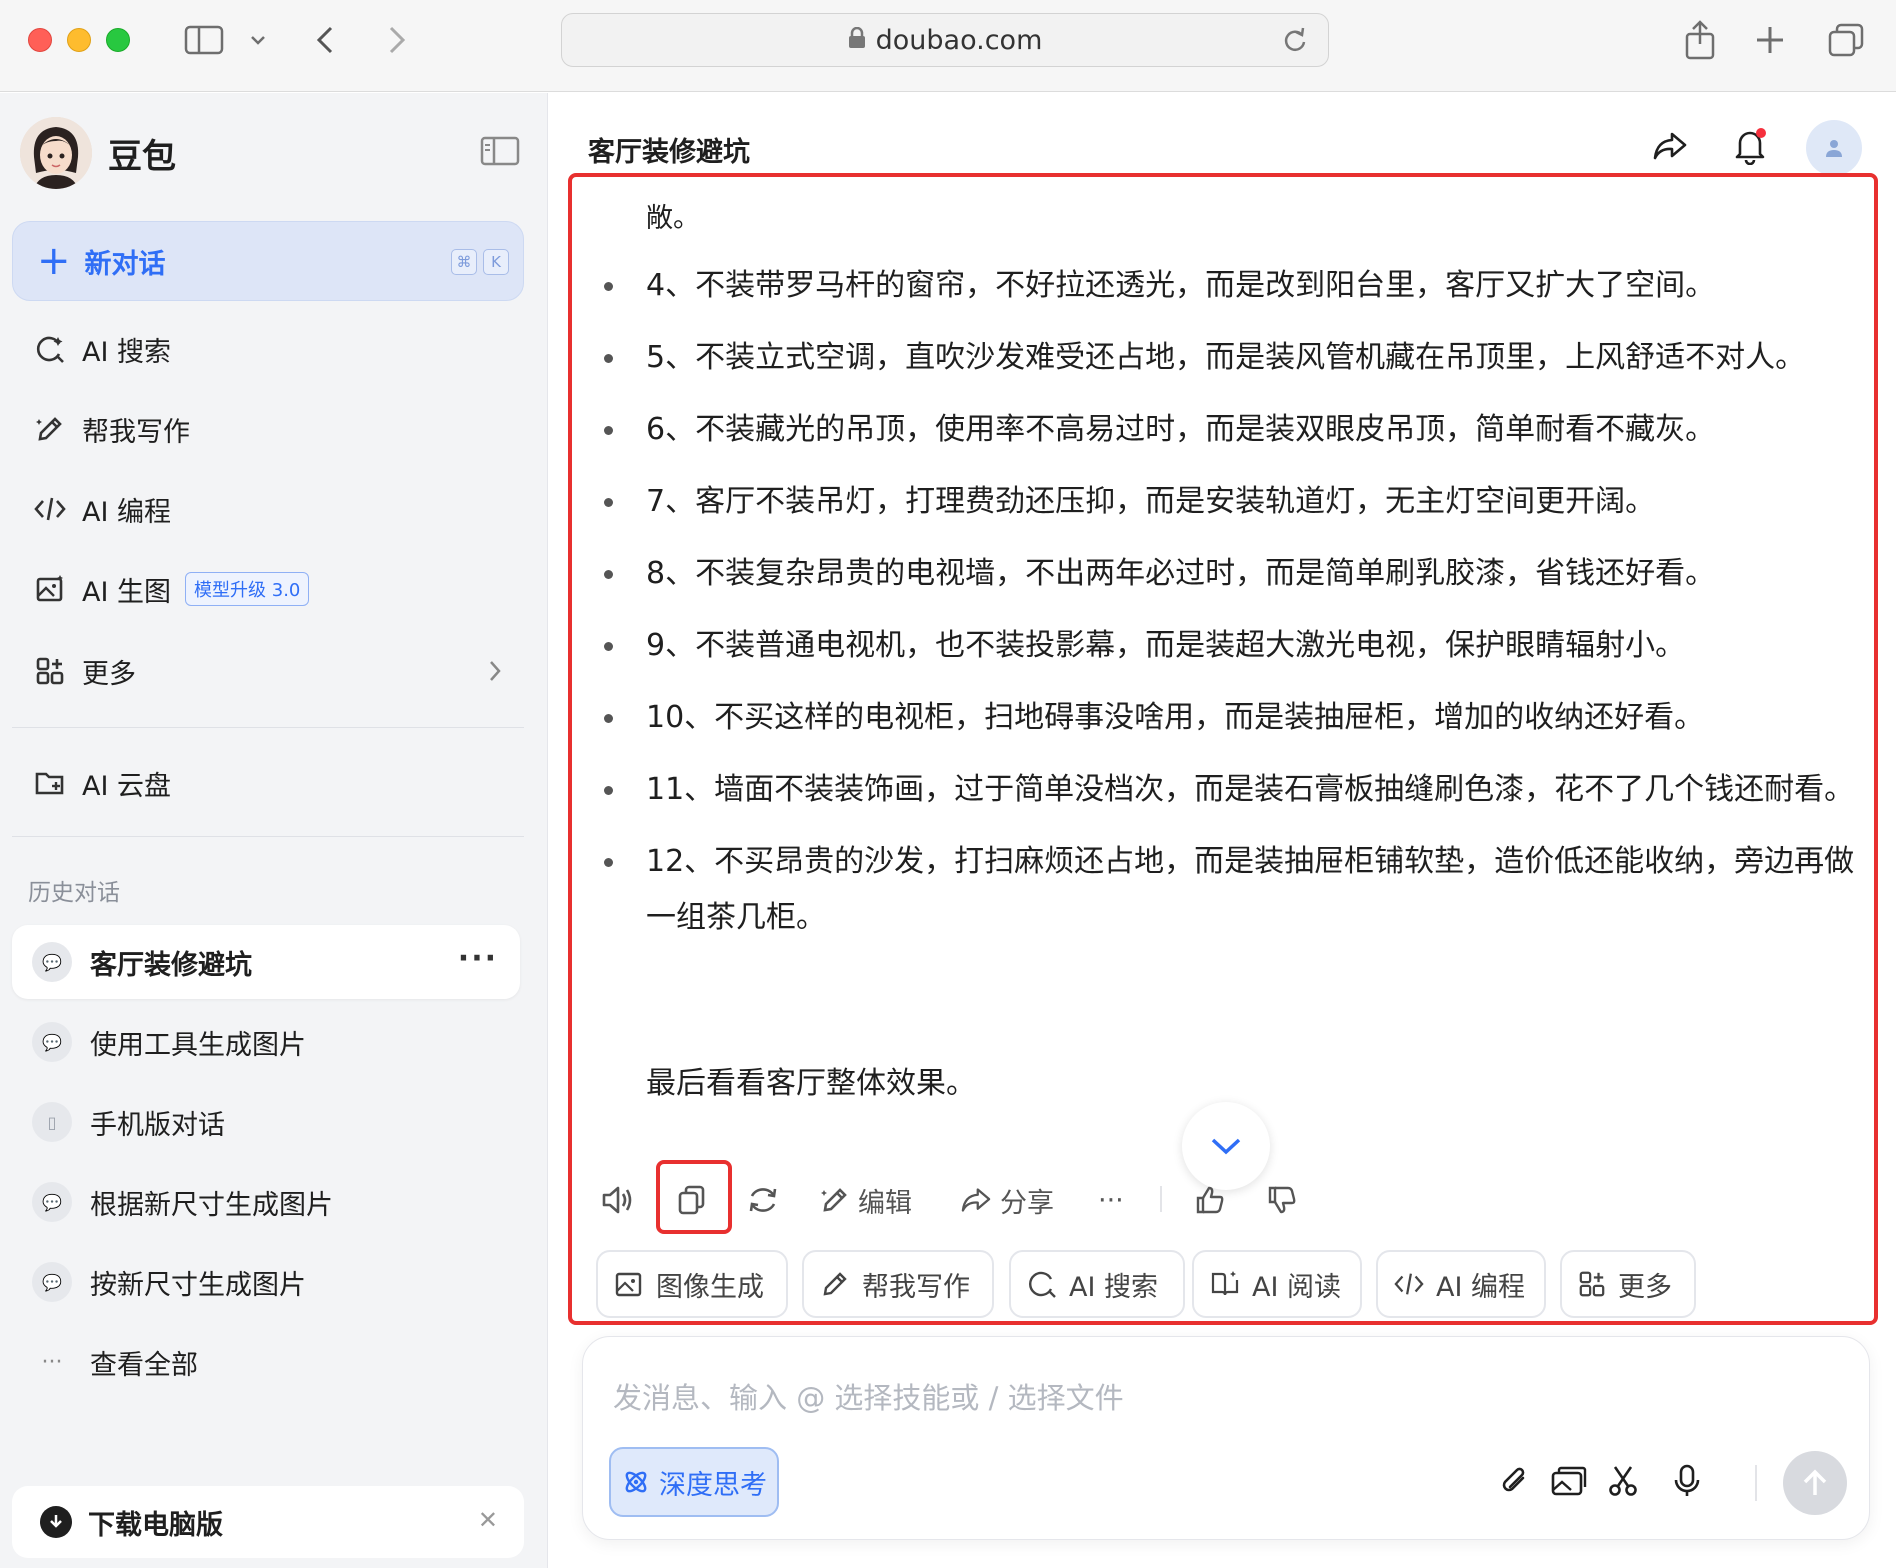 The height and width of the screenshot is (1568, 1896). Describe the element at coordinates (268, 429) in the screenshot. I see `nav-help-write: 帮我写作` at that location.